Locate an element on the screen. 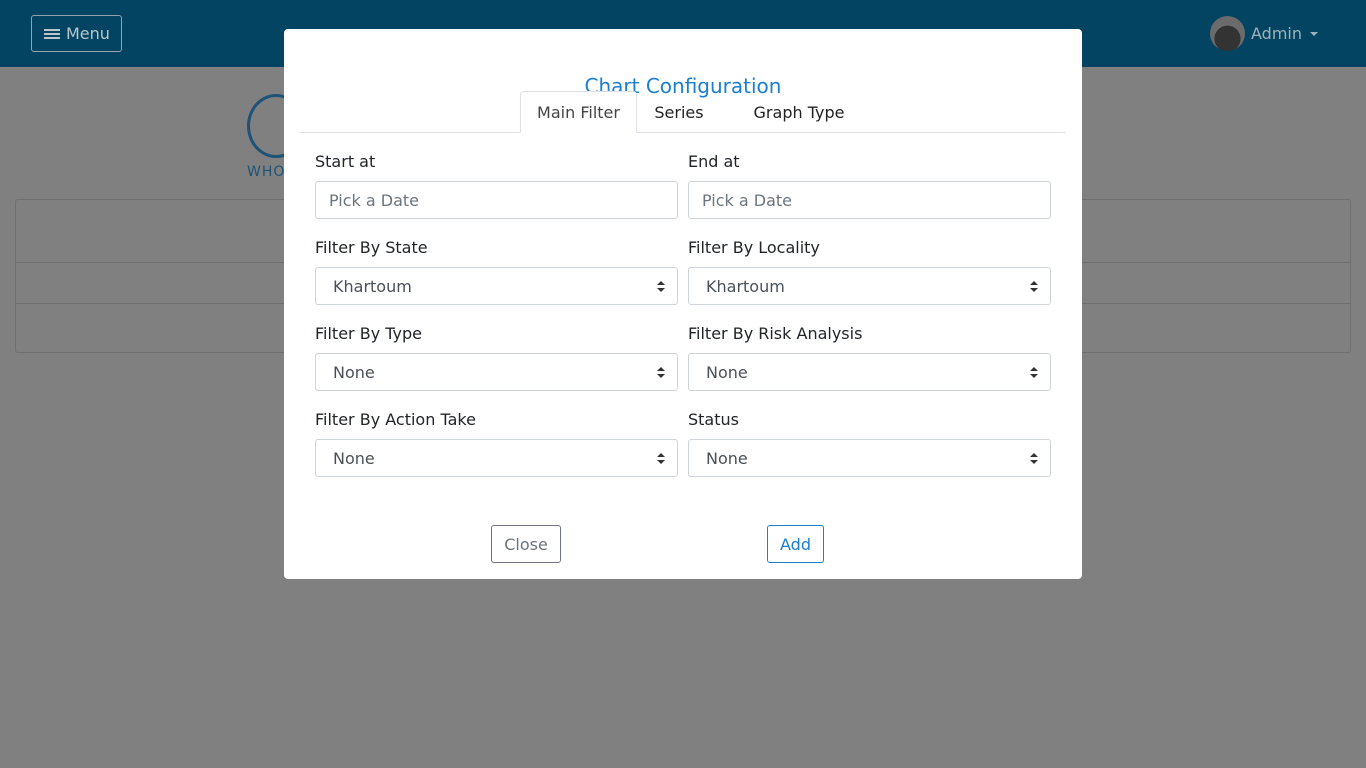  hamburger-icon is located at coordinates (52, 34).